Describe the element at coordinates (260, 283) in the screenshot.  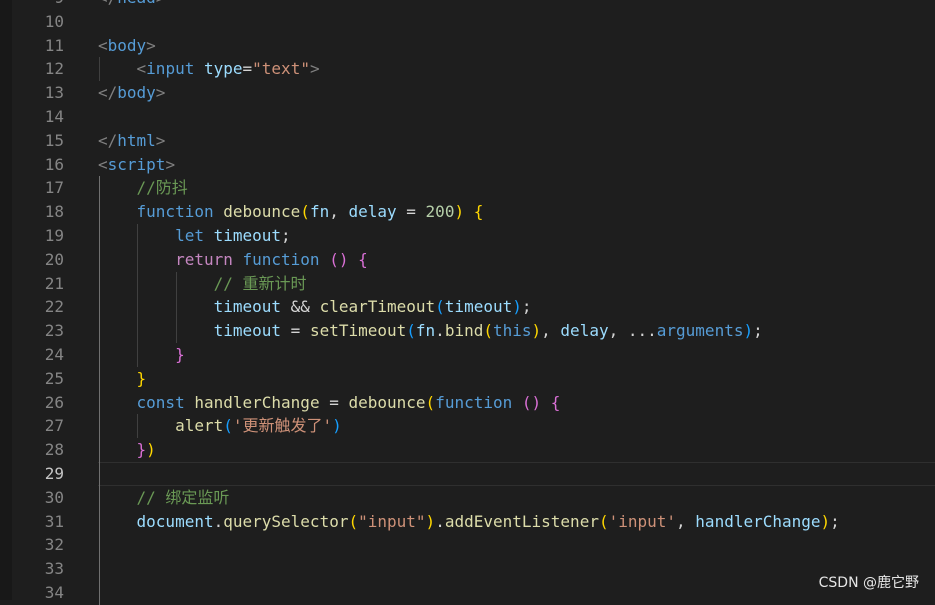
I see `code-token: // 重新计时` at that location.